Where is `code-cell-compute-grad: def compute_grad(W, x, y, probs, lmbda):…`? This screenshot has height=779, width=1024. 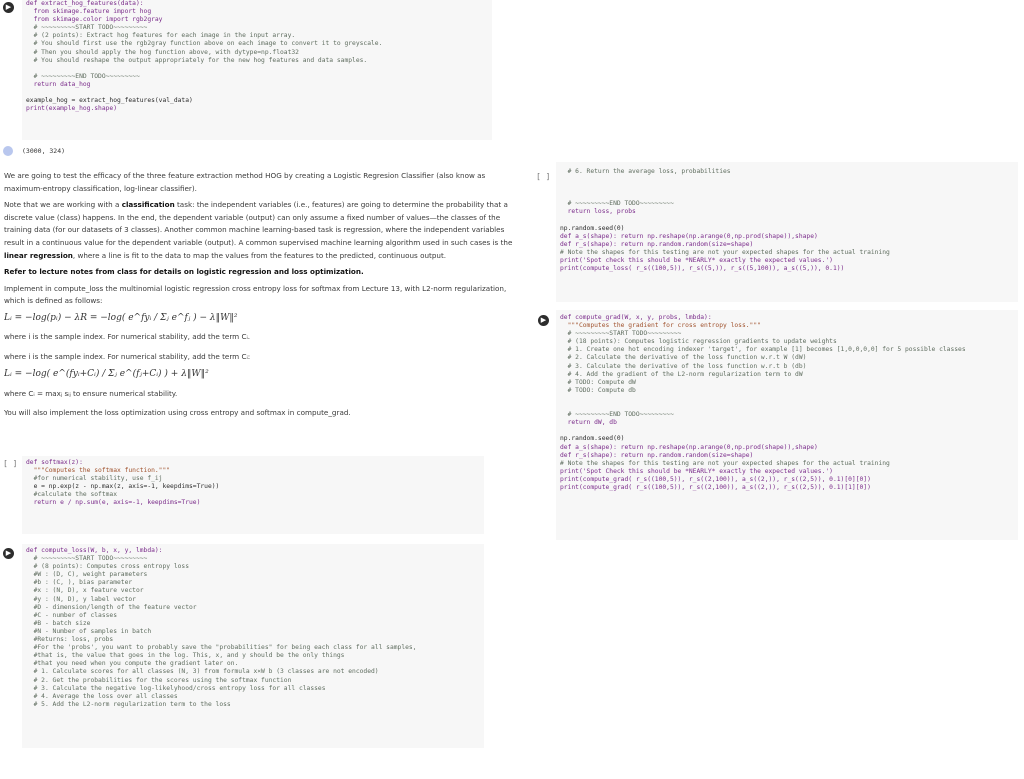 code-cell-compute-grad: def compute_grad(W, x, y, probs, lmbda):… is located at coordinates (787, 425).